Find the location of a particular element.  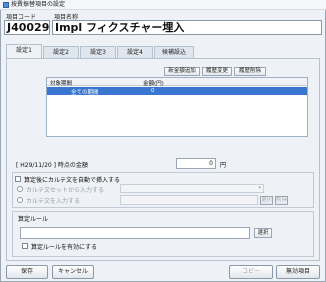

yen-unit: 円 is located at coordinates (223, 165).